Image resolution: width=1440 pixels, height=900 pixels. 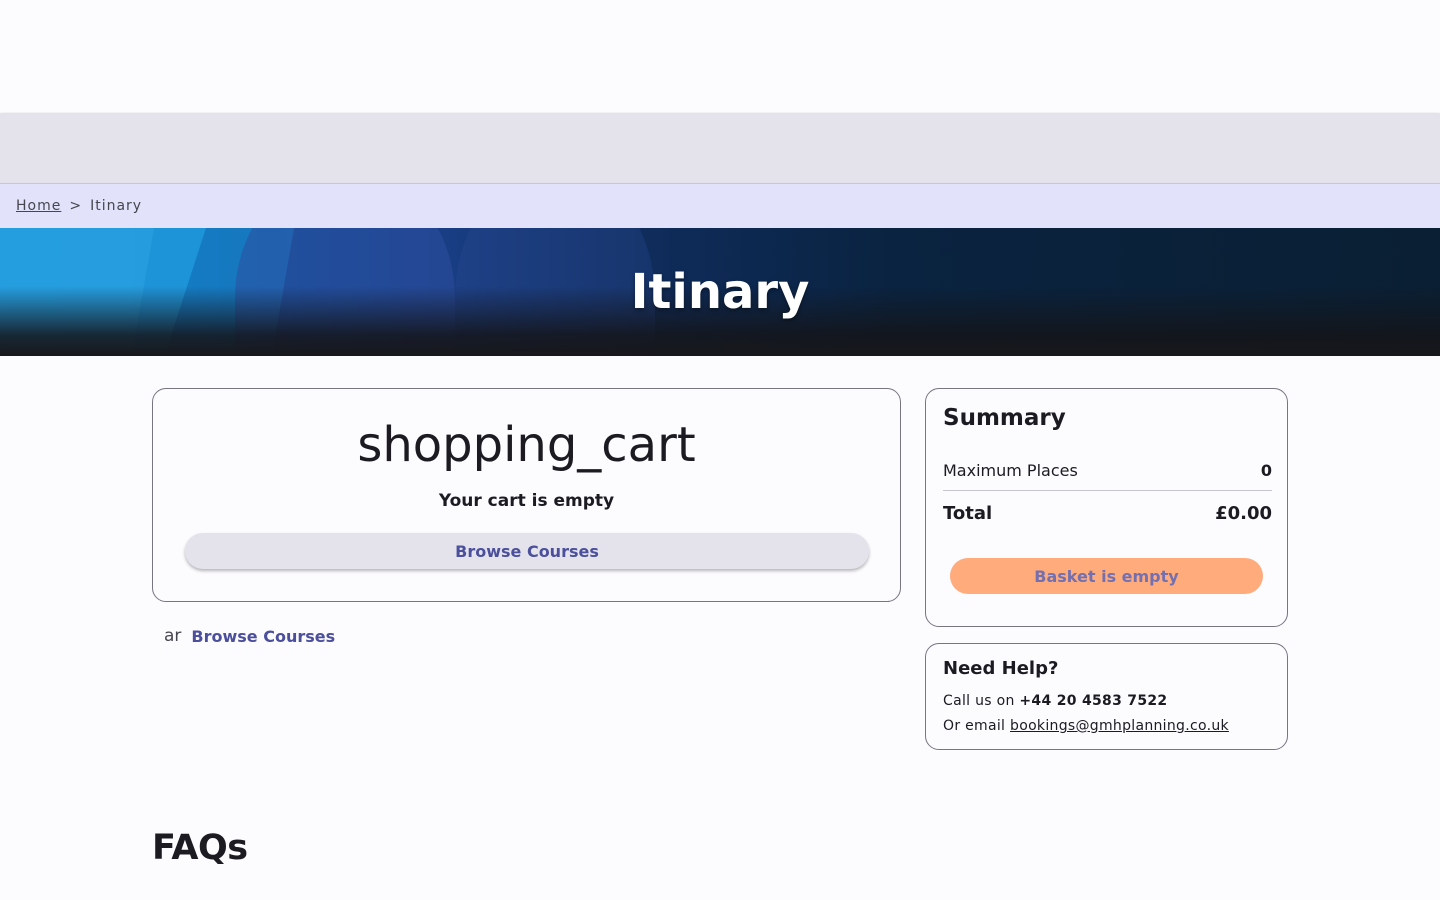 What do you see at coordinates (1107, 513) in the screenshot?
I see `total-row: Total £0.00` at bounding box center [1107, 513].